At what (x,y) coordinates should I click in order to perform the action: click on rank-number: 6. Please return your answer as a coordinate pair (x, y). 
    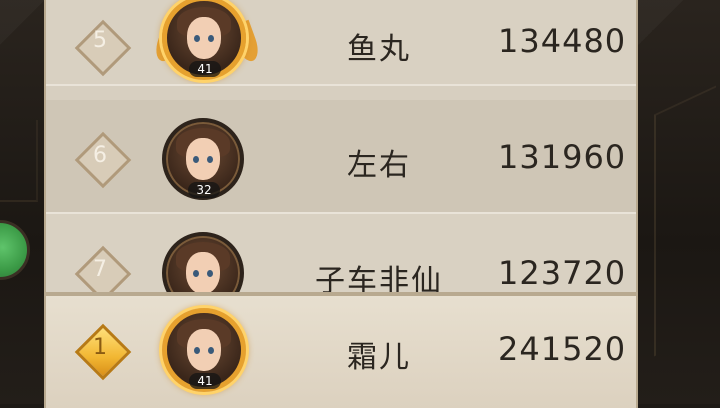
    Looking at the image, I should click on (100, 155).